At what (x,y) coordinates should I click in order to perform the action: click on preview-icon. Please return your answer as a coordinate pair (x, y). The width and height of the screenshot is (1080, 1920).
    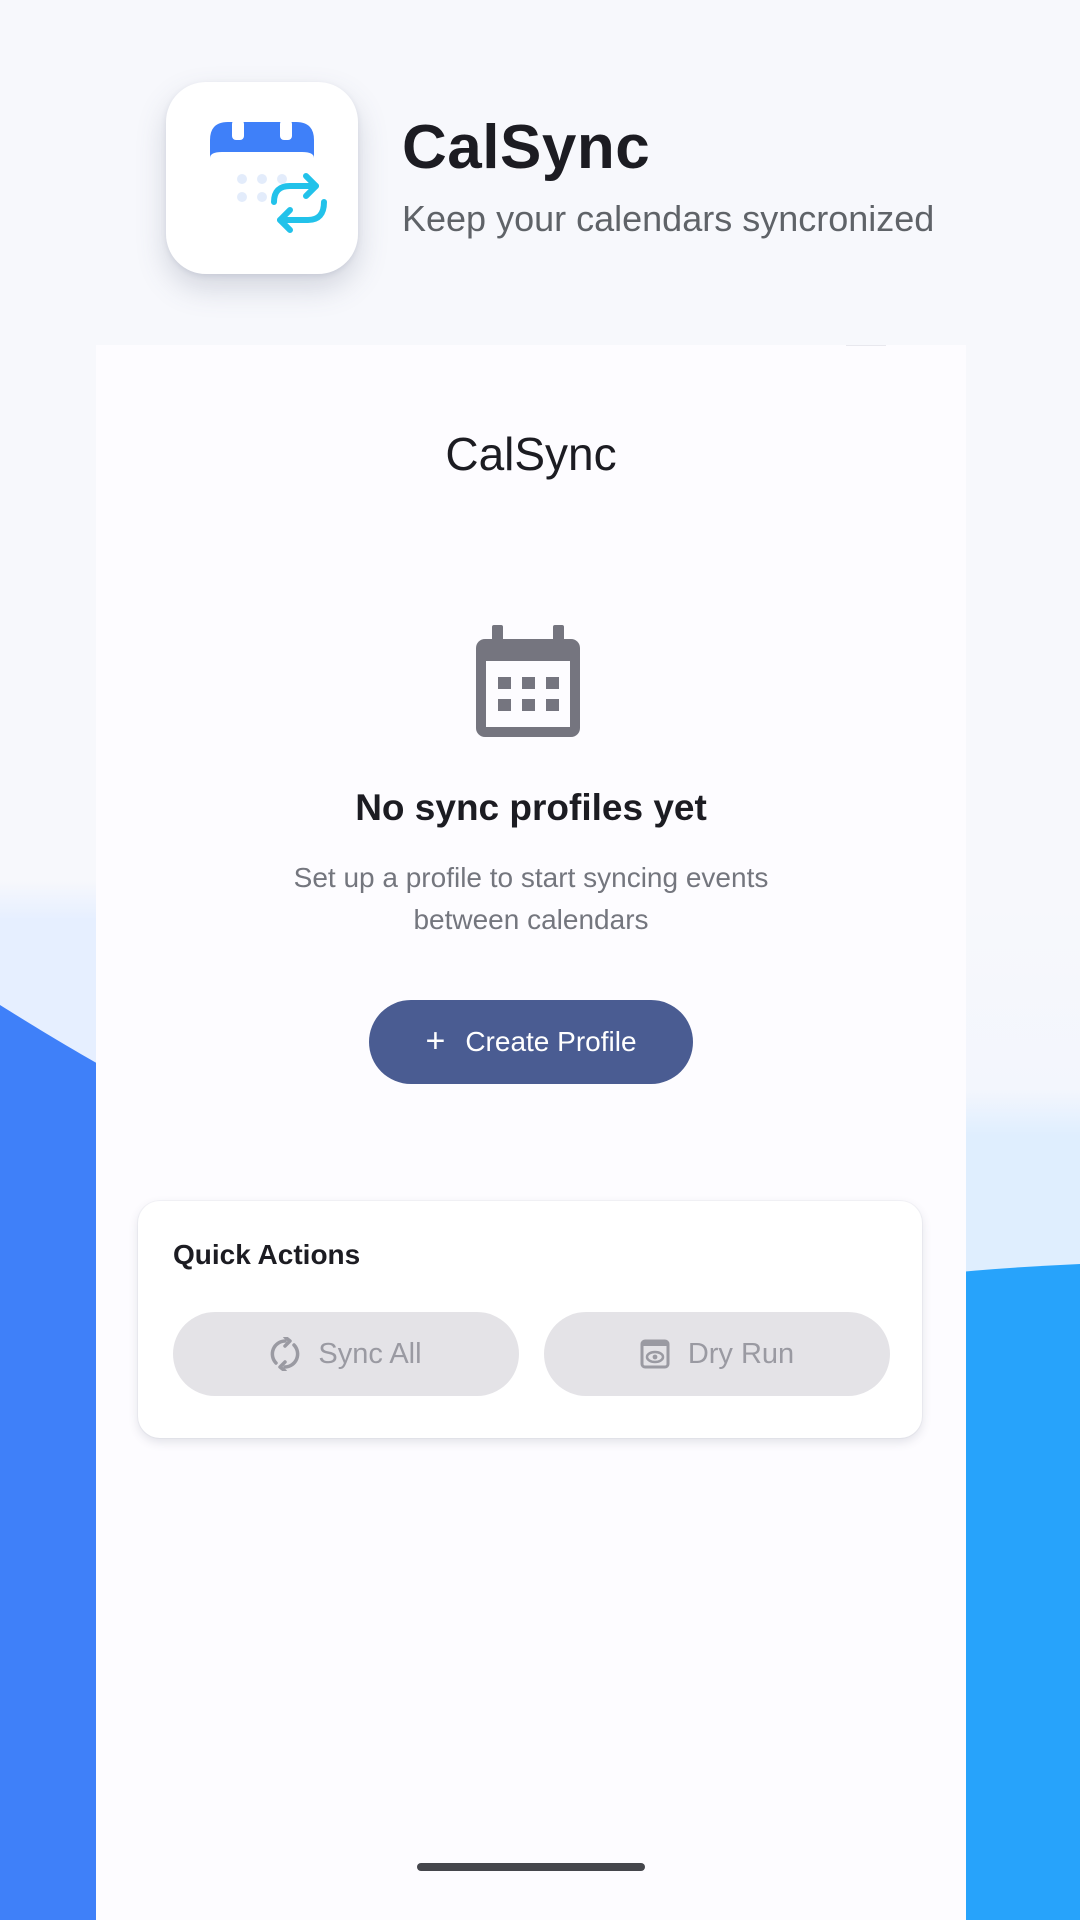
    Looking at the image, I should click on (655, 1354).